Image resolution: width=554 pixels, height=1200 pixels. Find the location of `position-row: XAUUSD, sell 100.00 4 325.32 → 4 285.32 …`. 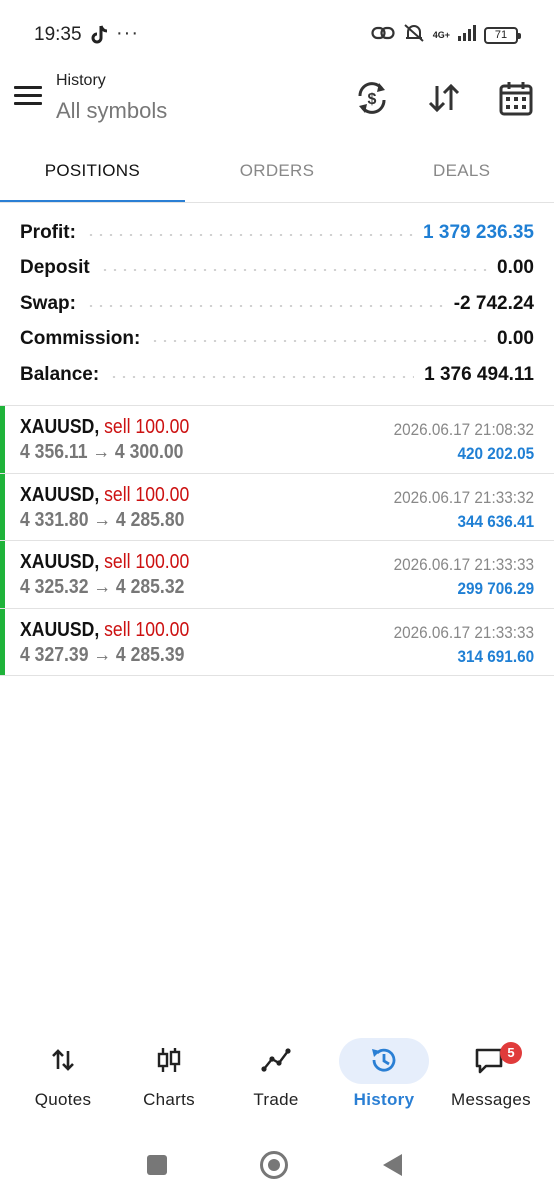

position-row: XAUUSD, sell 100.00 4 325.32 → 4 285.32 … is located at coordinates (277, 575).